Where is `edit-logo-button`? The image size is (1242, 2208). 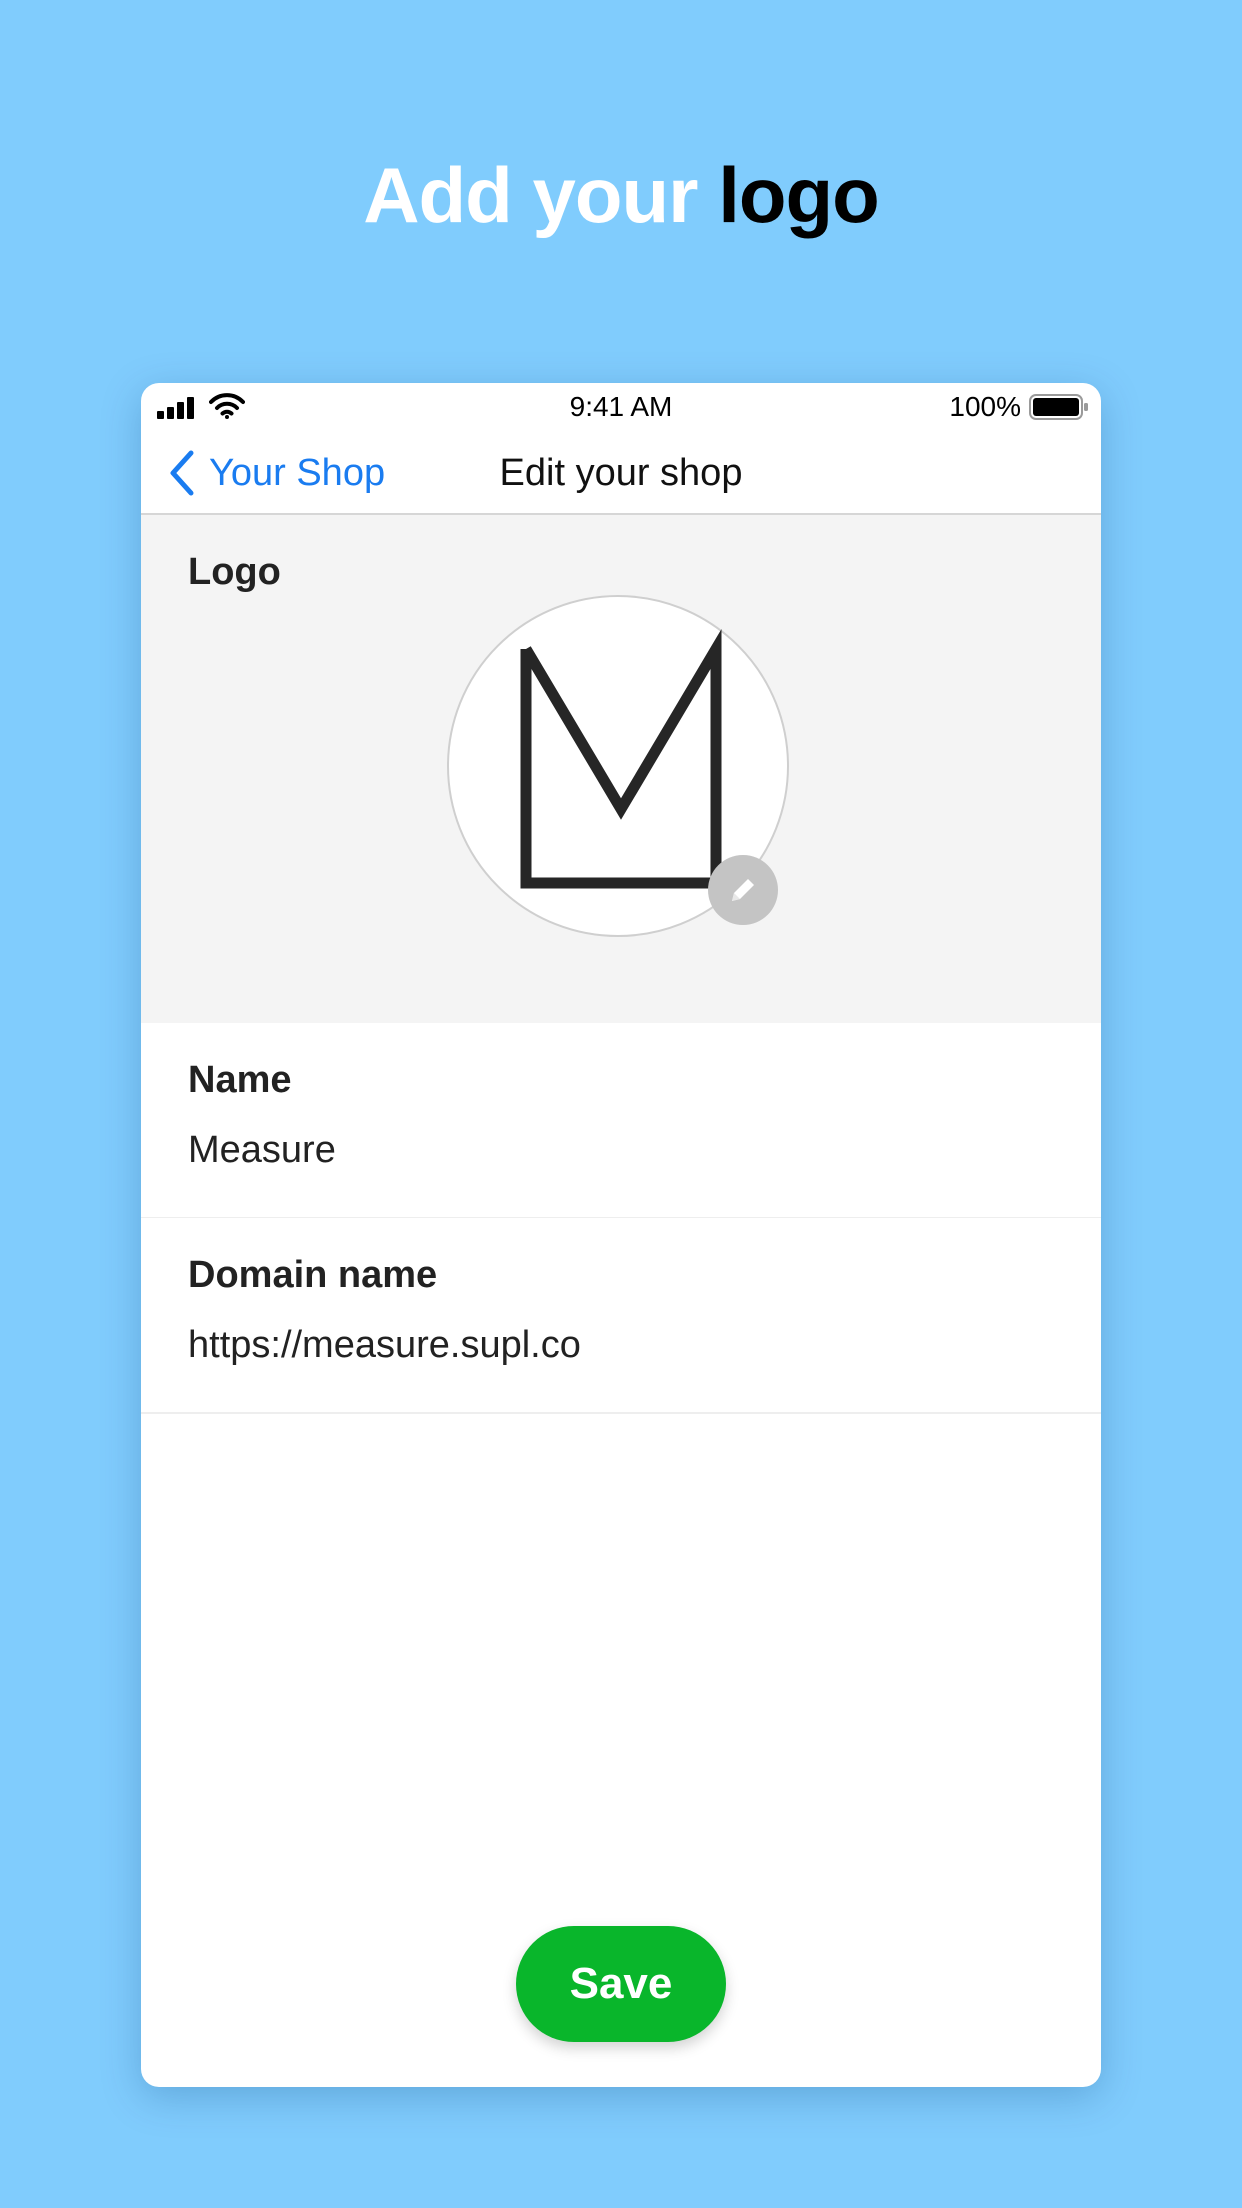
edit-logo-button is located at coordinates (743, 890).